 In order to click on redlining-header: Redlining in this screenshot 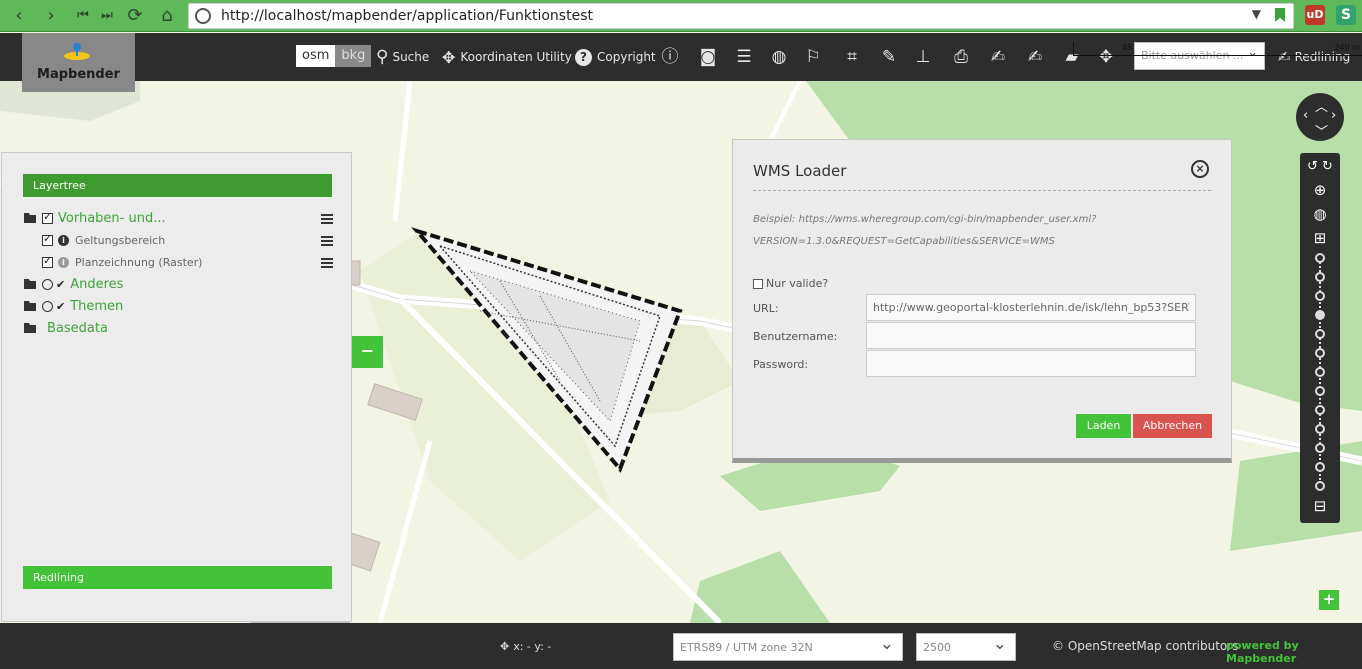, I will do `click(177, 577)`.